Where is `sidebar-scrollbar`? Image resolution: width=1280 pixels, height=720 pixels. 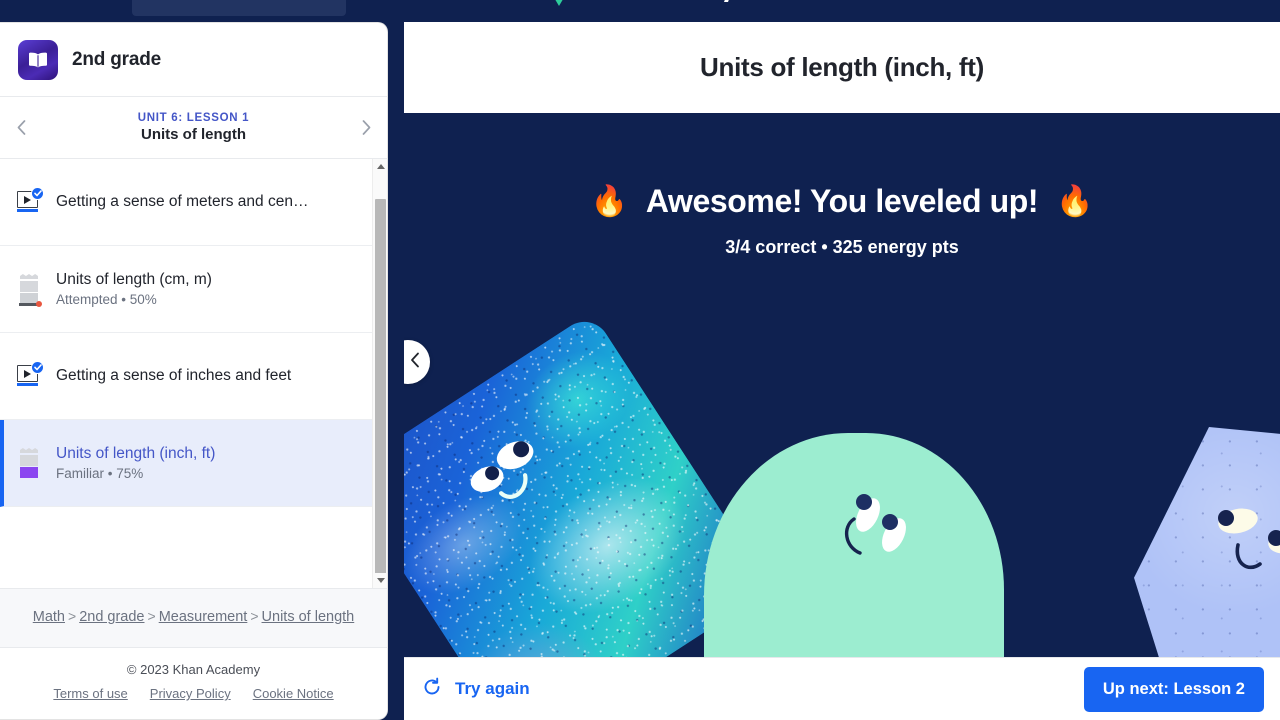 sidebar-scrollbar is located at coordinates (379, 373).